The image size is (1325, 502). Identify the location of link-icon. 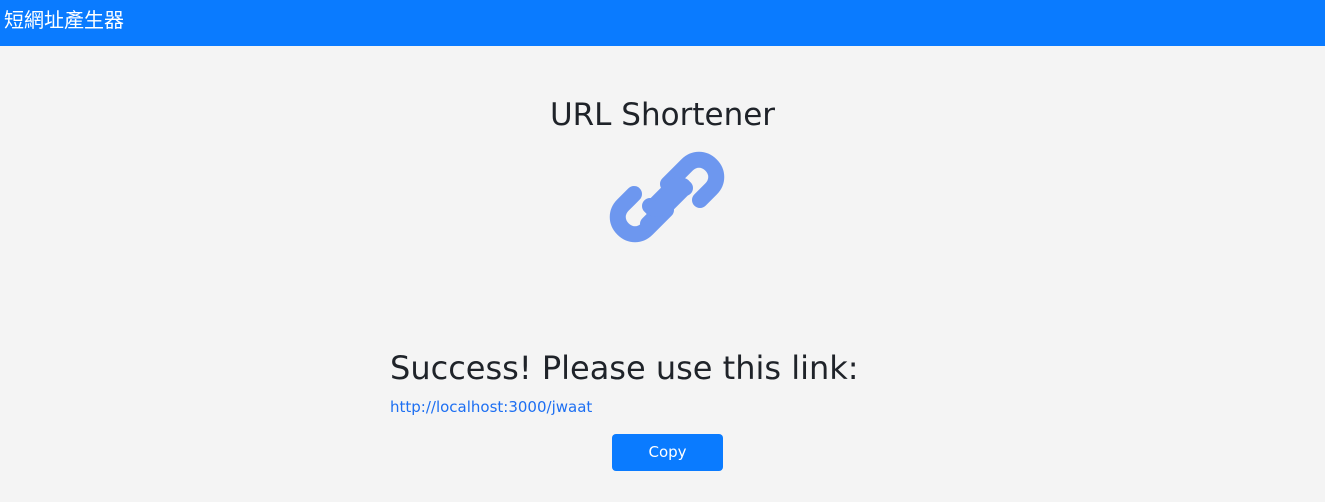
(667, 196).